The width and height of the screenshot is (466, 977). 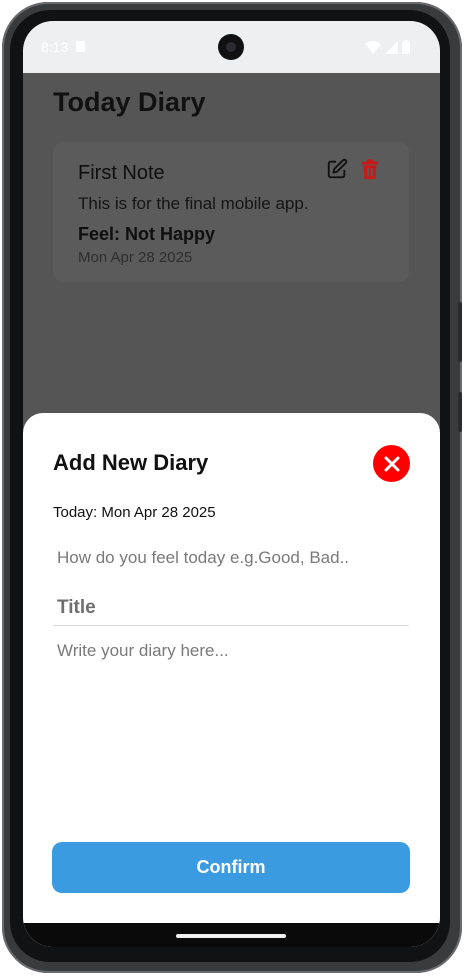 What do you see at coordinates (406, 47) in the screenshot?
I see `battery-icon` at bounding box center [406, 47].